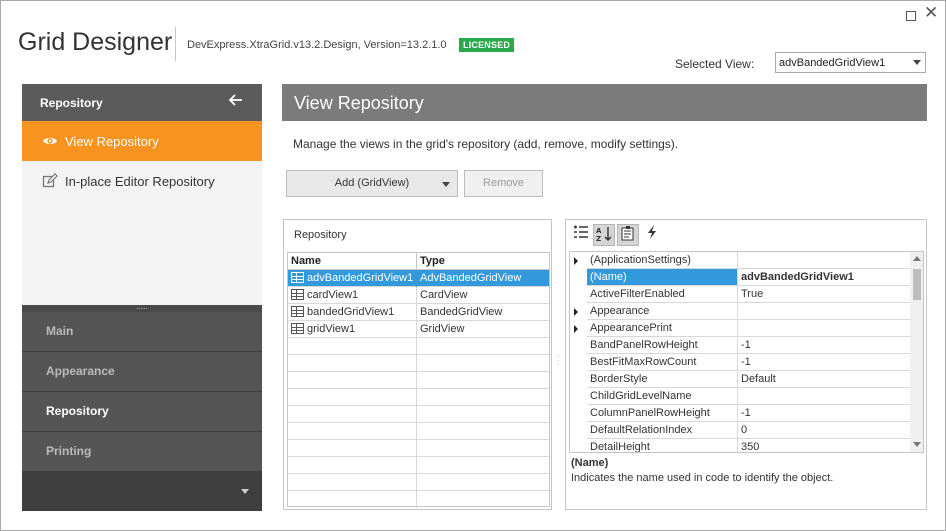 This screenshot has width=946, height=531. What do you see at coordinates (917, 444) in the screenshot?
I see `scroll-down-icon` at bounding box center [917, 444].